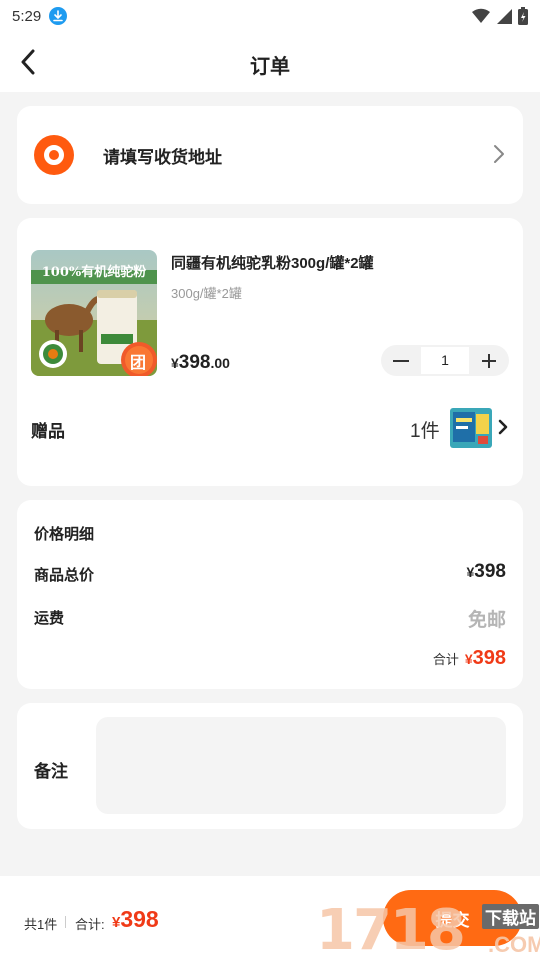  What do you see at coordinates (301, 765) in the screenshot?
I see `note-input` at bounding box center [301, 765].